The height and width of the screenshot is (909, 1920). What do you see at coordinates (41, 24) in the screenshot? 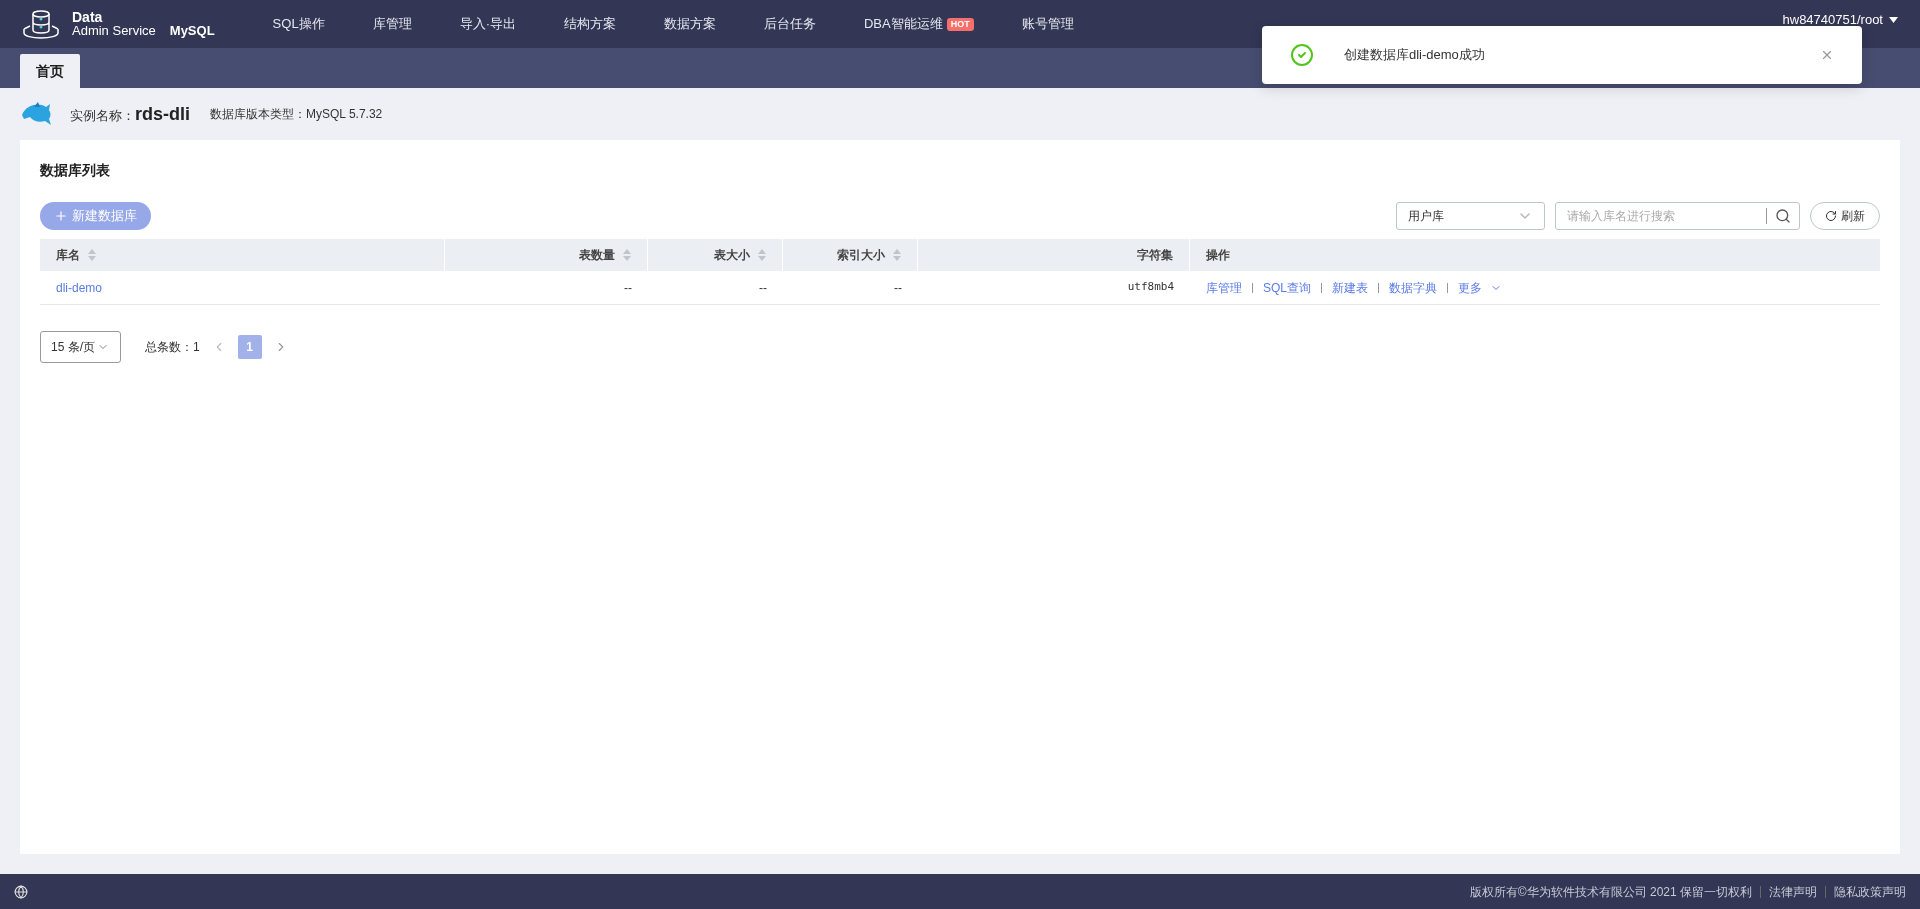
I see `database-logo-icon` at bounding box center [41, 24].